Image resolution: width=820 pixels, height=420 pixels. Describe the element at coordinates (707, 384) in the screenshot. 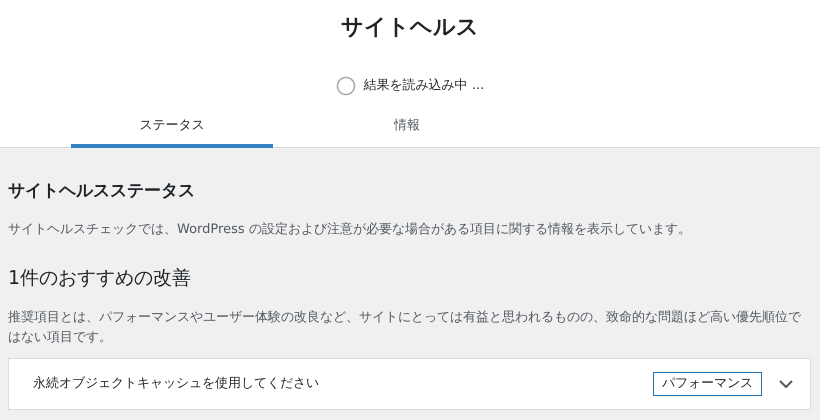

I see `category-tag: パフォーマンス` at that location.